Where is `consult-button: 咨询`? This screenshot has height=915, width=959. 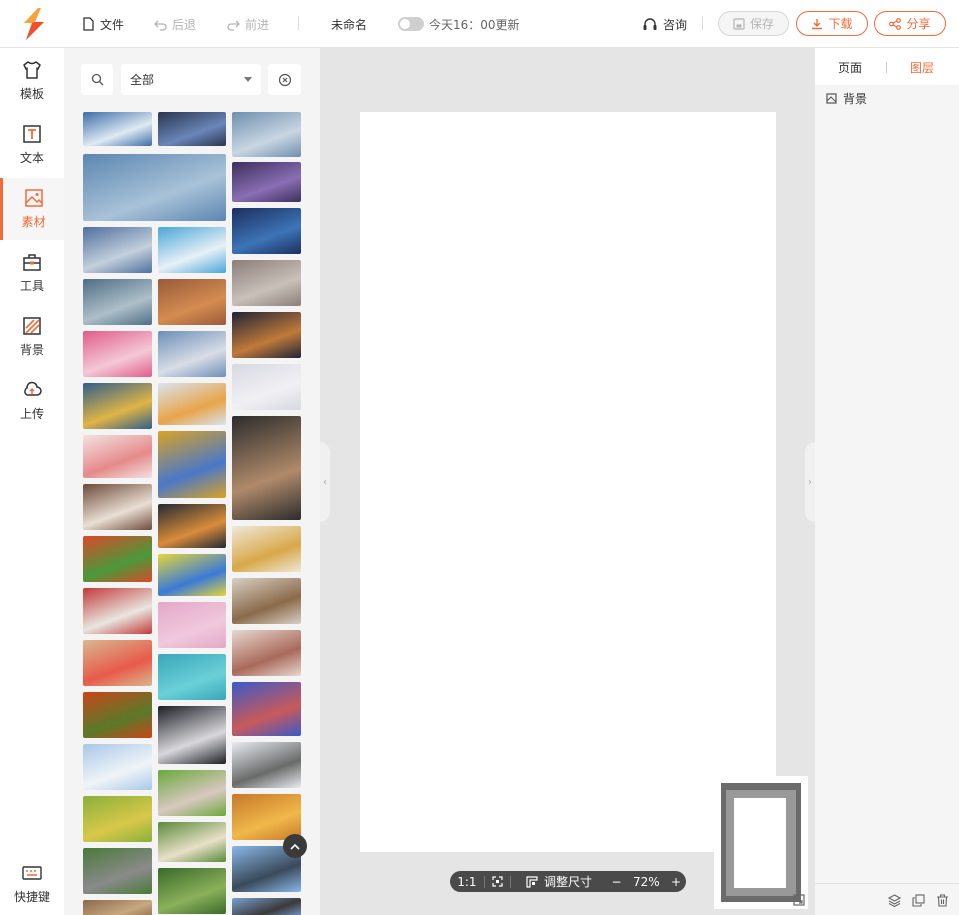 consult-button: 咨询 is located at coordinates (664, 24).